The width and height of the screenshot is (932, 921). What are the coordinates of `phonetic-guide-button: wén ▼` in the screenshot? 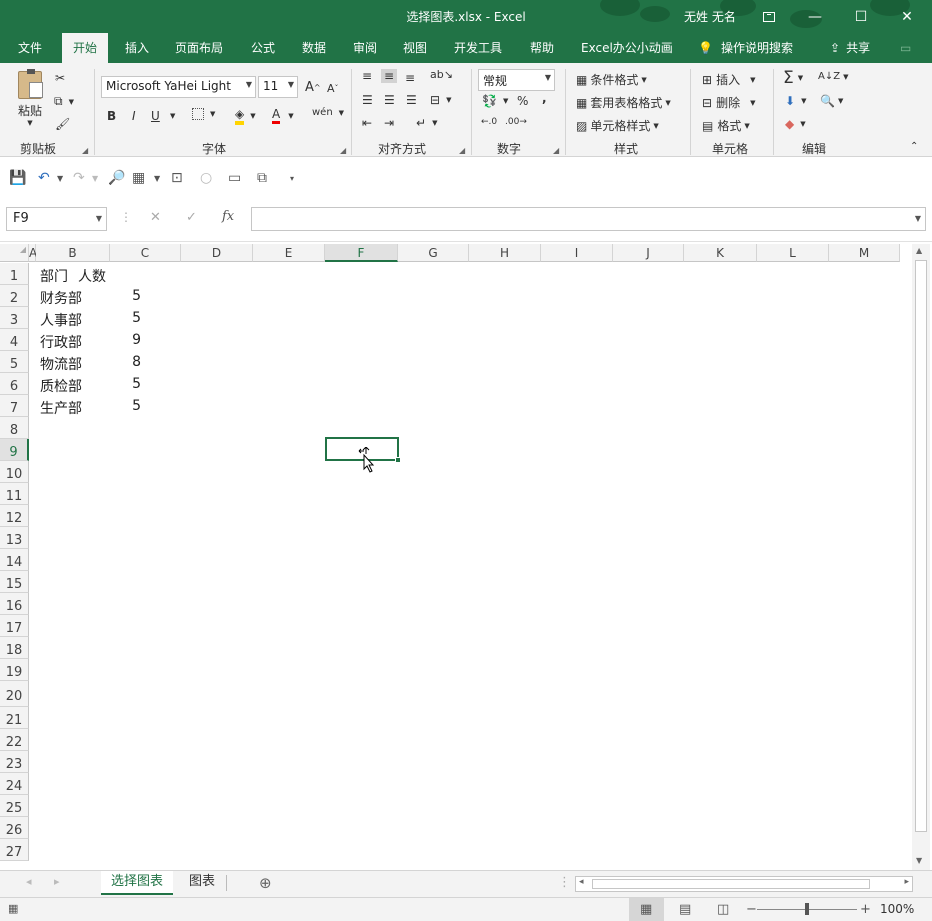 It's located at (328, 112).